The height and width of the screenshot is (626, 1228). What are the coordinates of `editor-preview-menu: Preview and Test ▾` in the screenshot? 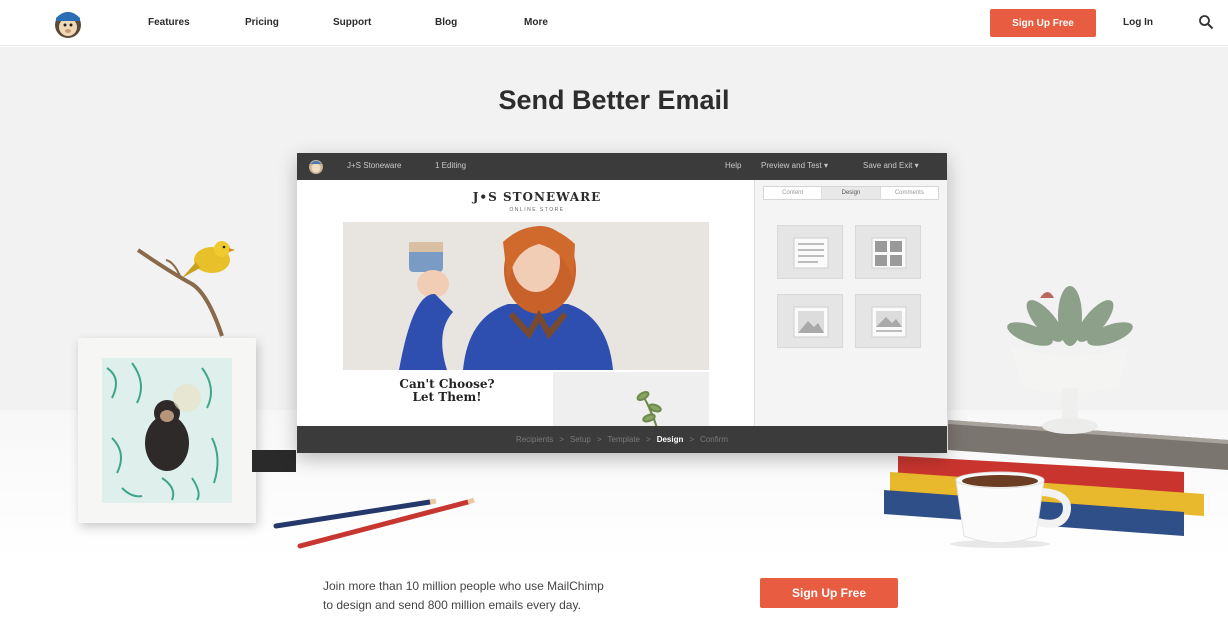 It's located at (794, 165).